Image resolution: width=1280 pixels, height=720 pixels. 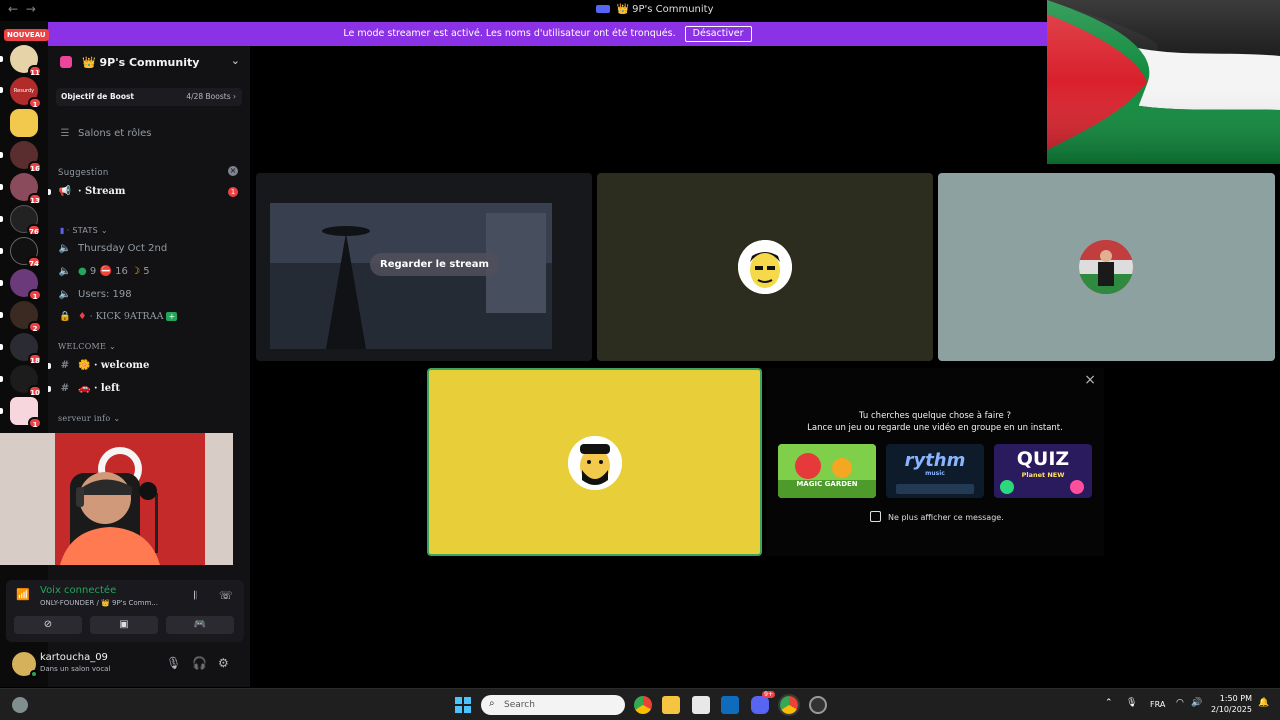 What do you see at coordinates (98, 96) in the screenshot?
I see `boost-goal-label: Objectif de Boost` at bounding box center [98, 96].